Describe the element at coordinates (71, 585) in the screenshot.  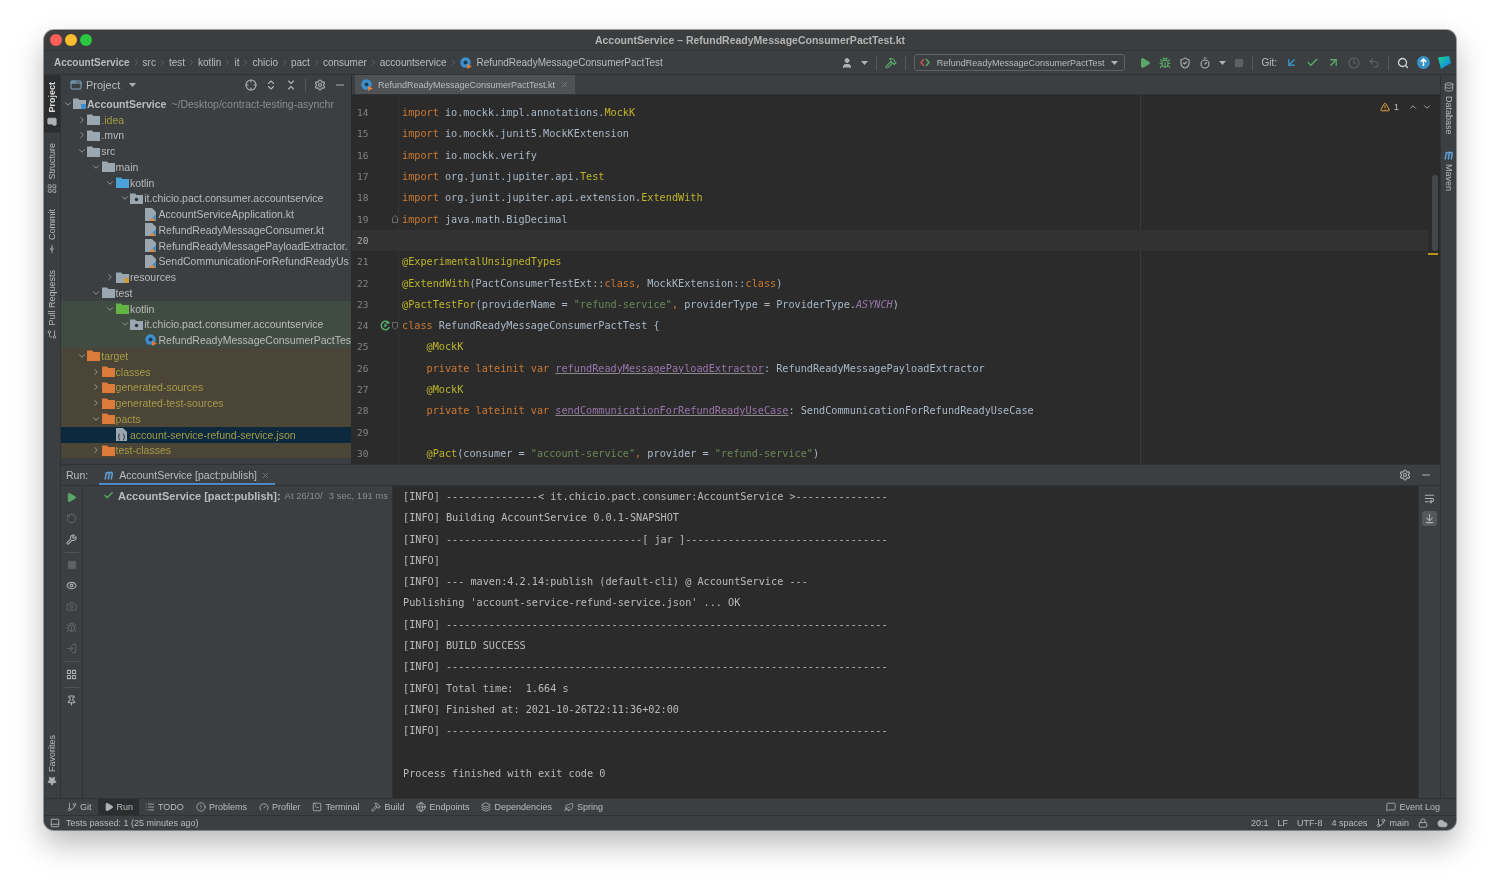
I see `eye-icon` at that location.